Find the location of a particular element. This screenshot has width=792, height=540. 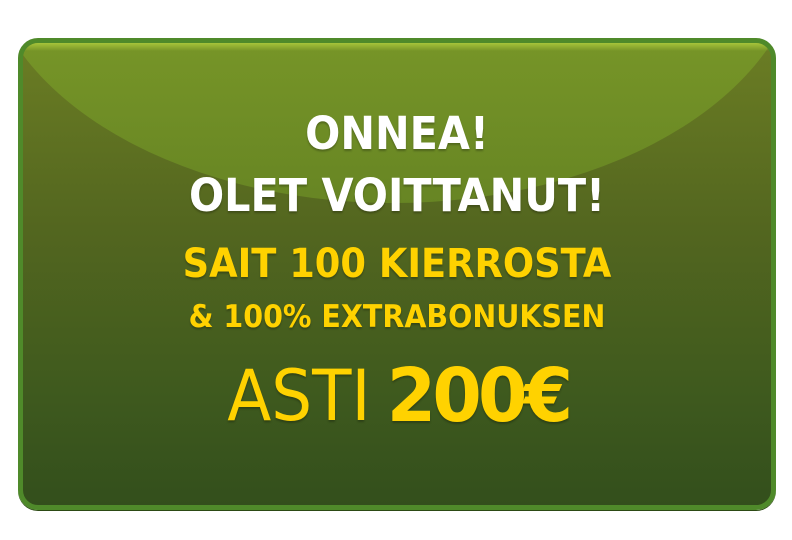

congrats-heading: ONNEA! is located at coordinates (397, 133).